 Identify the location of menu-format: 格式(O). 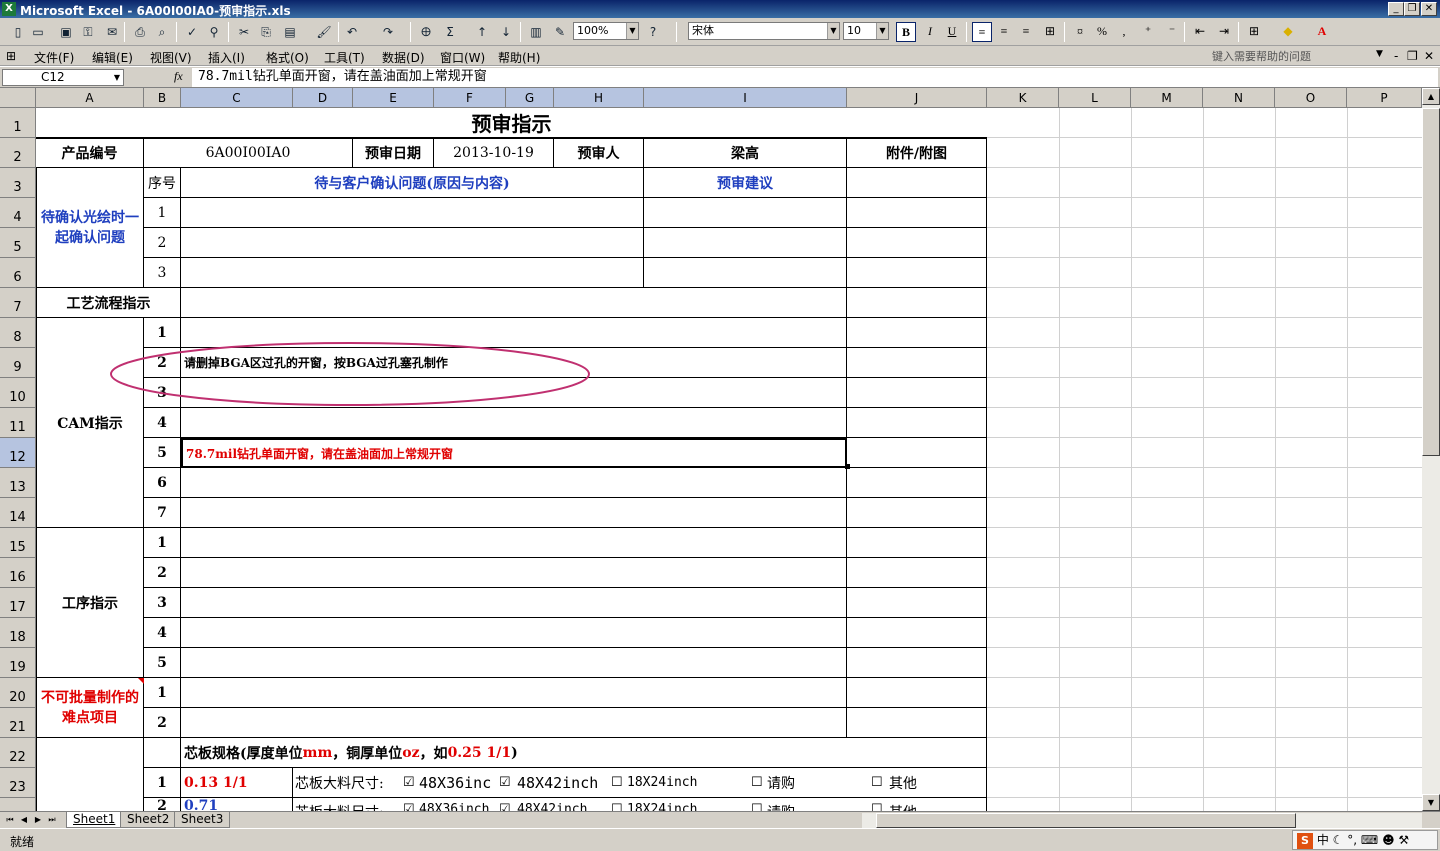
(287, 57).